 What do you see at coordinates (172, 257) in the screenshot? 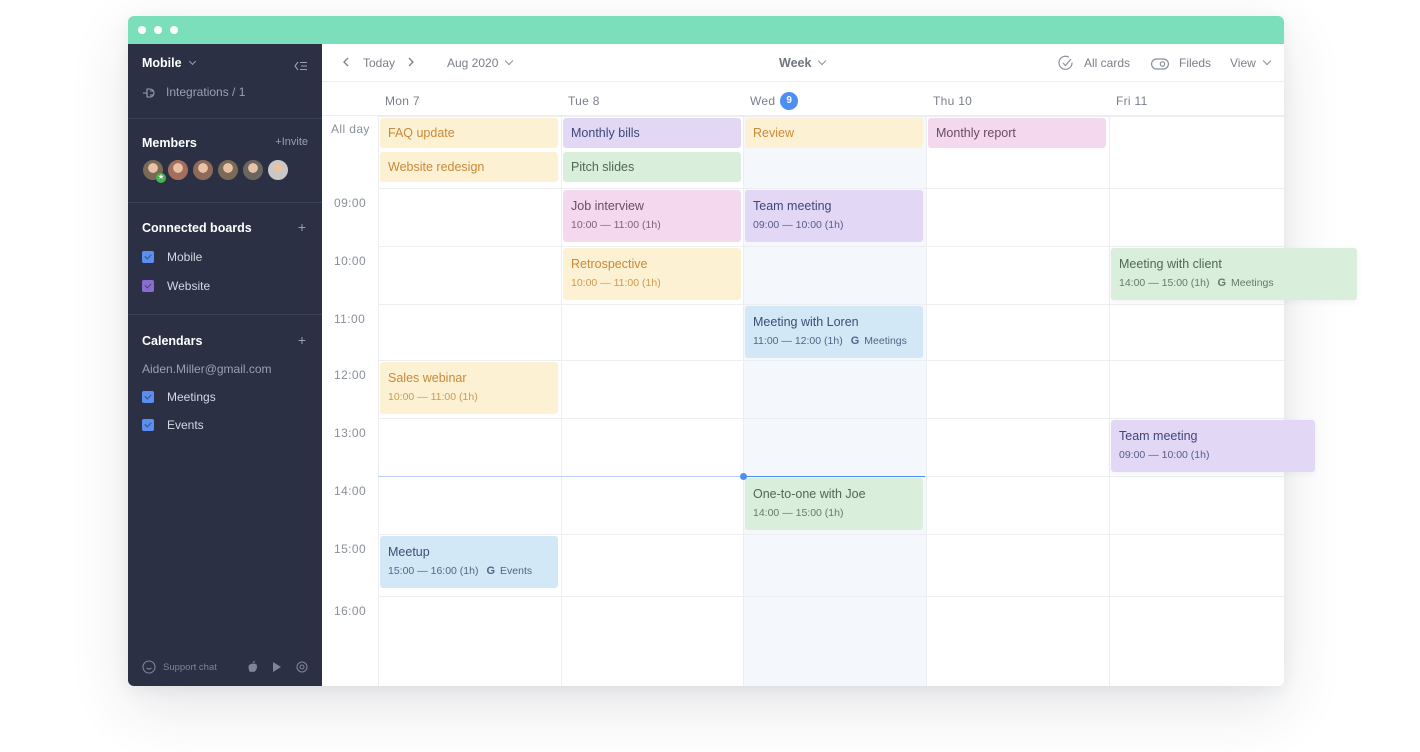
I see `board-item-mobile: Mobile` at bounding box center [172, 257].